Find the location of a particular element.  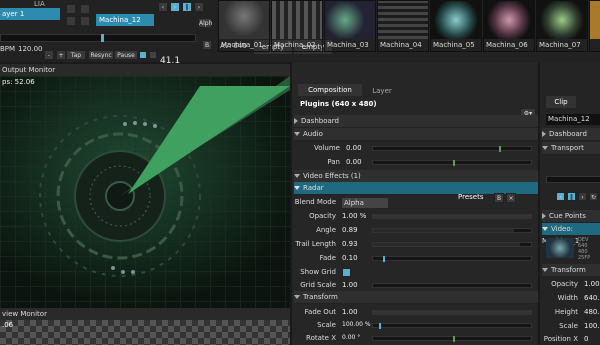

scale-slider is located at coordinates (452, 326).